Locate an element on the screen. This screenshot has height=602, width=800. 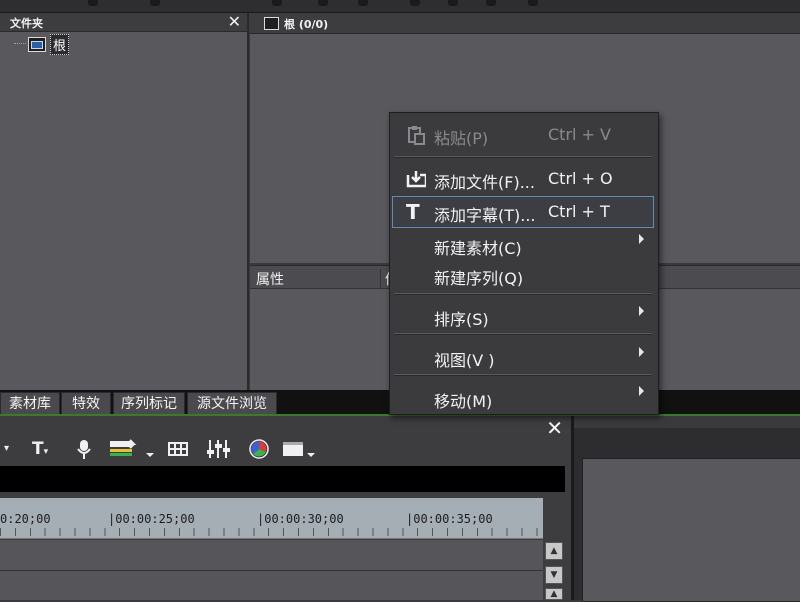
monitor-icon is located at coordinates (300, 449).